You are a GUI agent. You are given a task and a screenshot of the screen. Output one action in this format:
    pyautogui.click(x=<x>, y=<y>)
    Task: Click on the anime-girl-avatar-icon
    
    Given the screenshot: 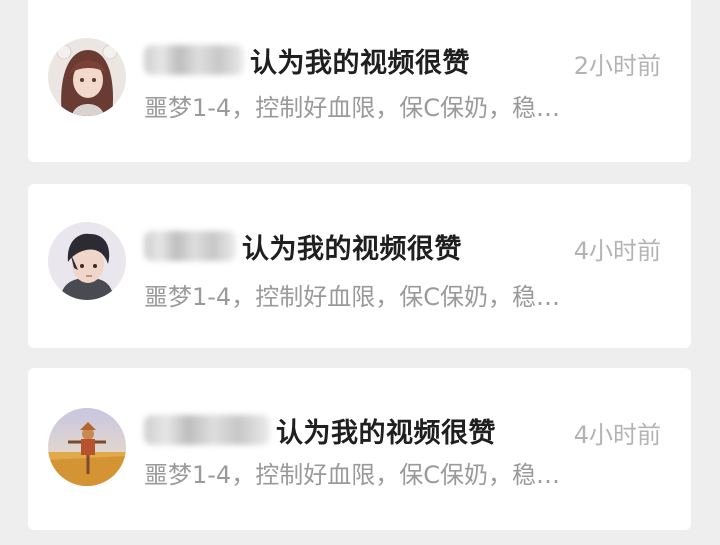 What is the action you would take?
    pyautogui.click(x=87, y=77)
    